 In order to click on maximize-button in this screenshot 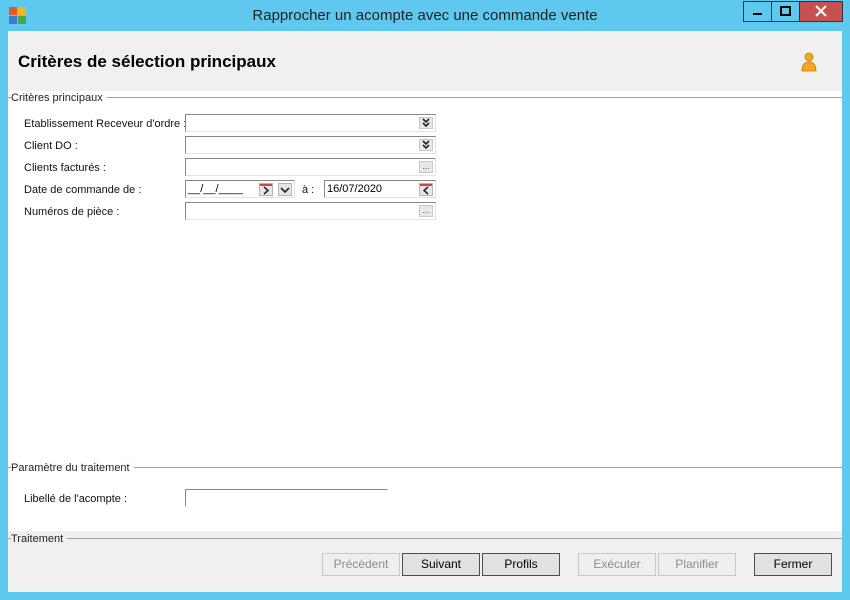, I will do `click(785, 11)`.